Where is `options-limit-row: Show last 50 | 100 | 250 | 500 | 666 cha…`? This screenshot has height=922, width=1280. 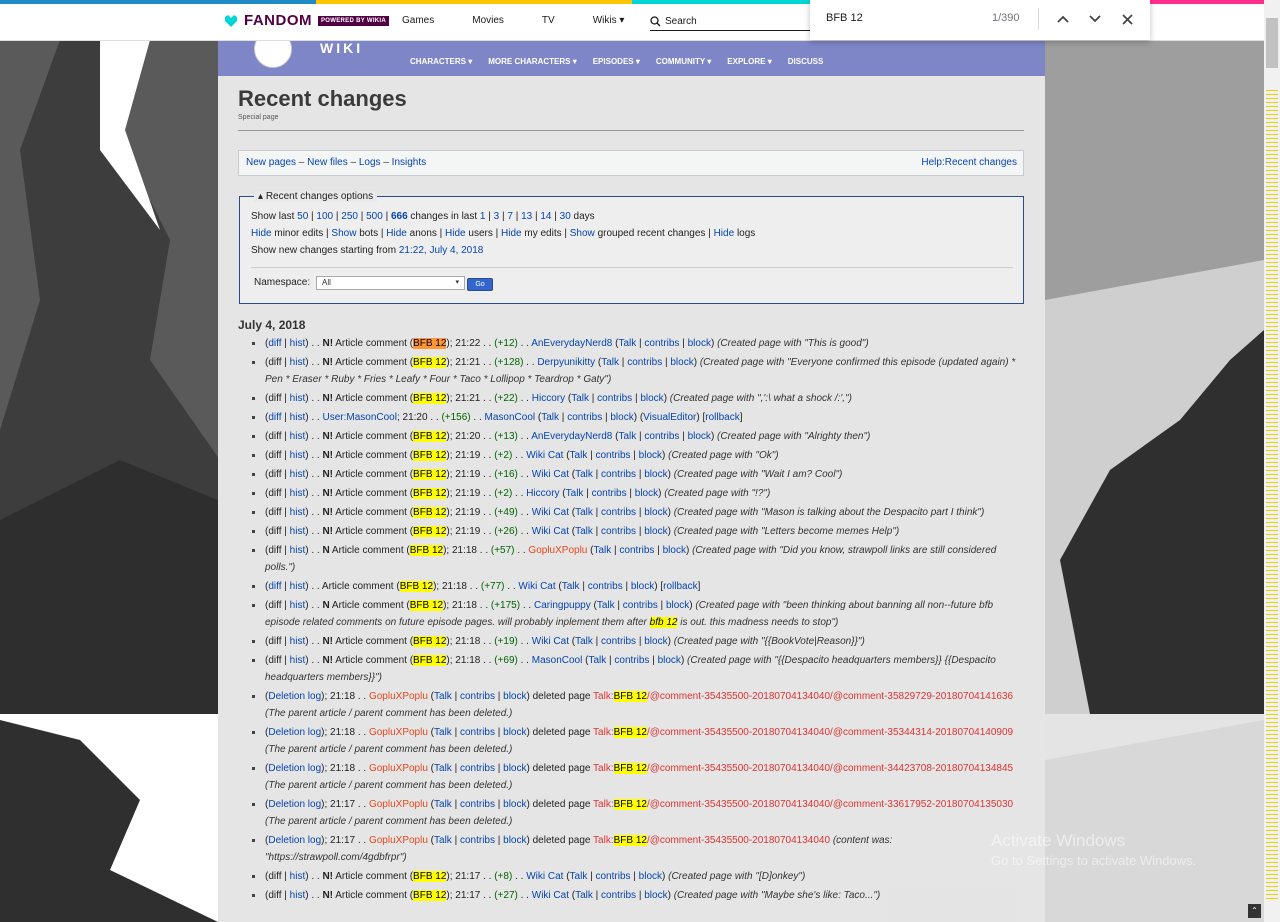
options-limit-row: Show last 50 | 100 | 250 | 500 | 666 cha… is located at coordinates (423, 216).